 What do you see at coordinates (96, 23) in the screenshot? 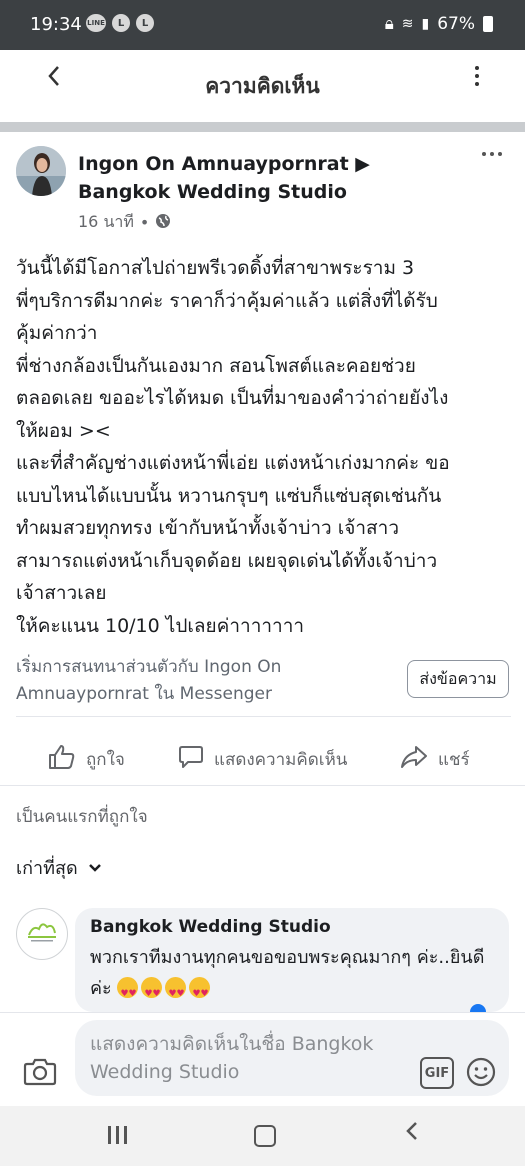
I see `line-icon: LINE` at bounding box center [96, 23].